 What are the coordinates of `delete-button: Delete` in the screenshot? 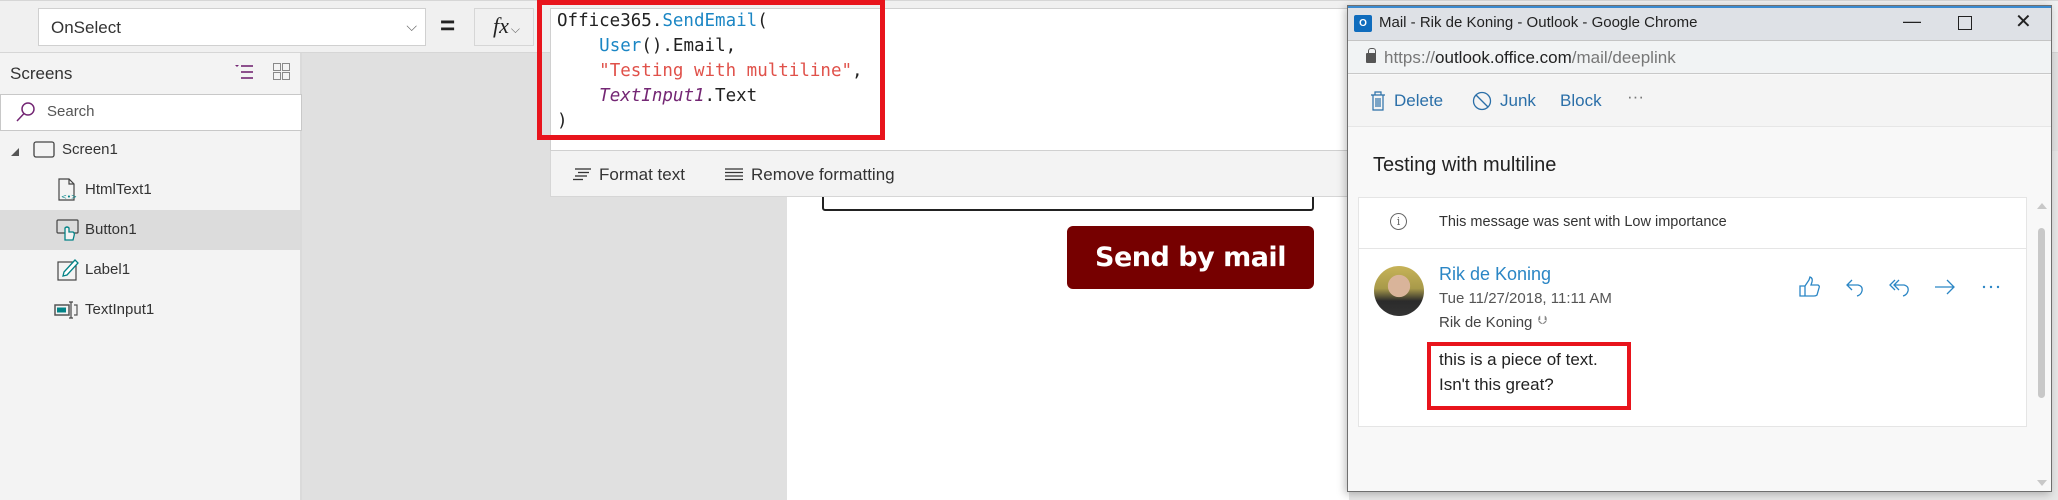 It's located at (1406, 101).